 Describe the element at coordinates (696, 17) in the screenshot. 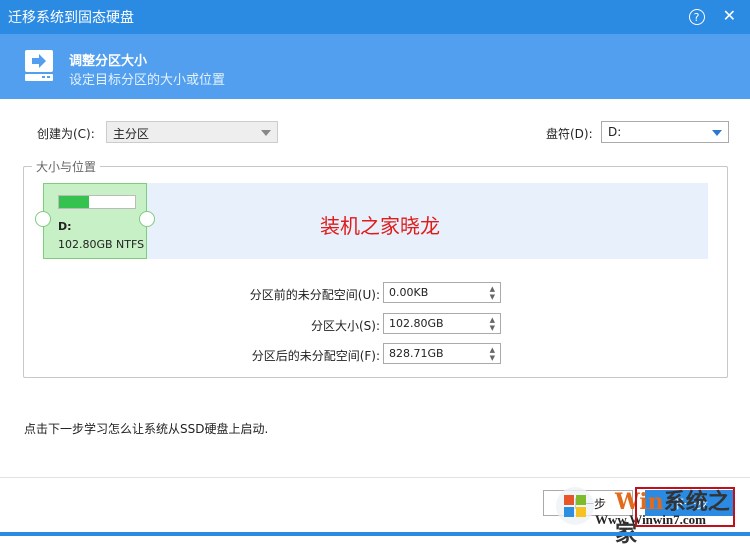

I see `help-icon: ?` at that location.